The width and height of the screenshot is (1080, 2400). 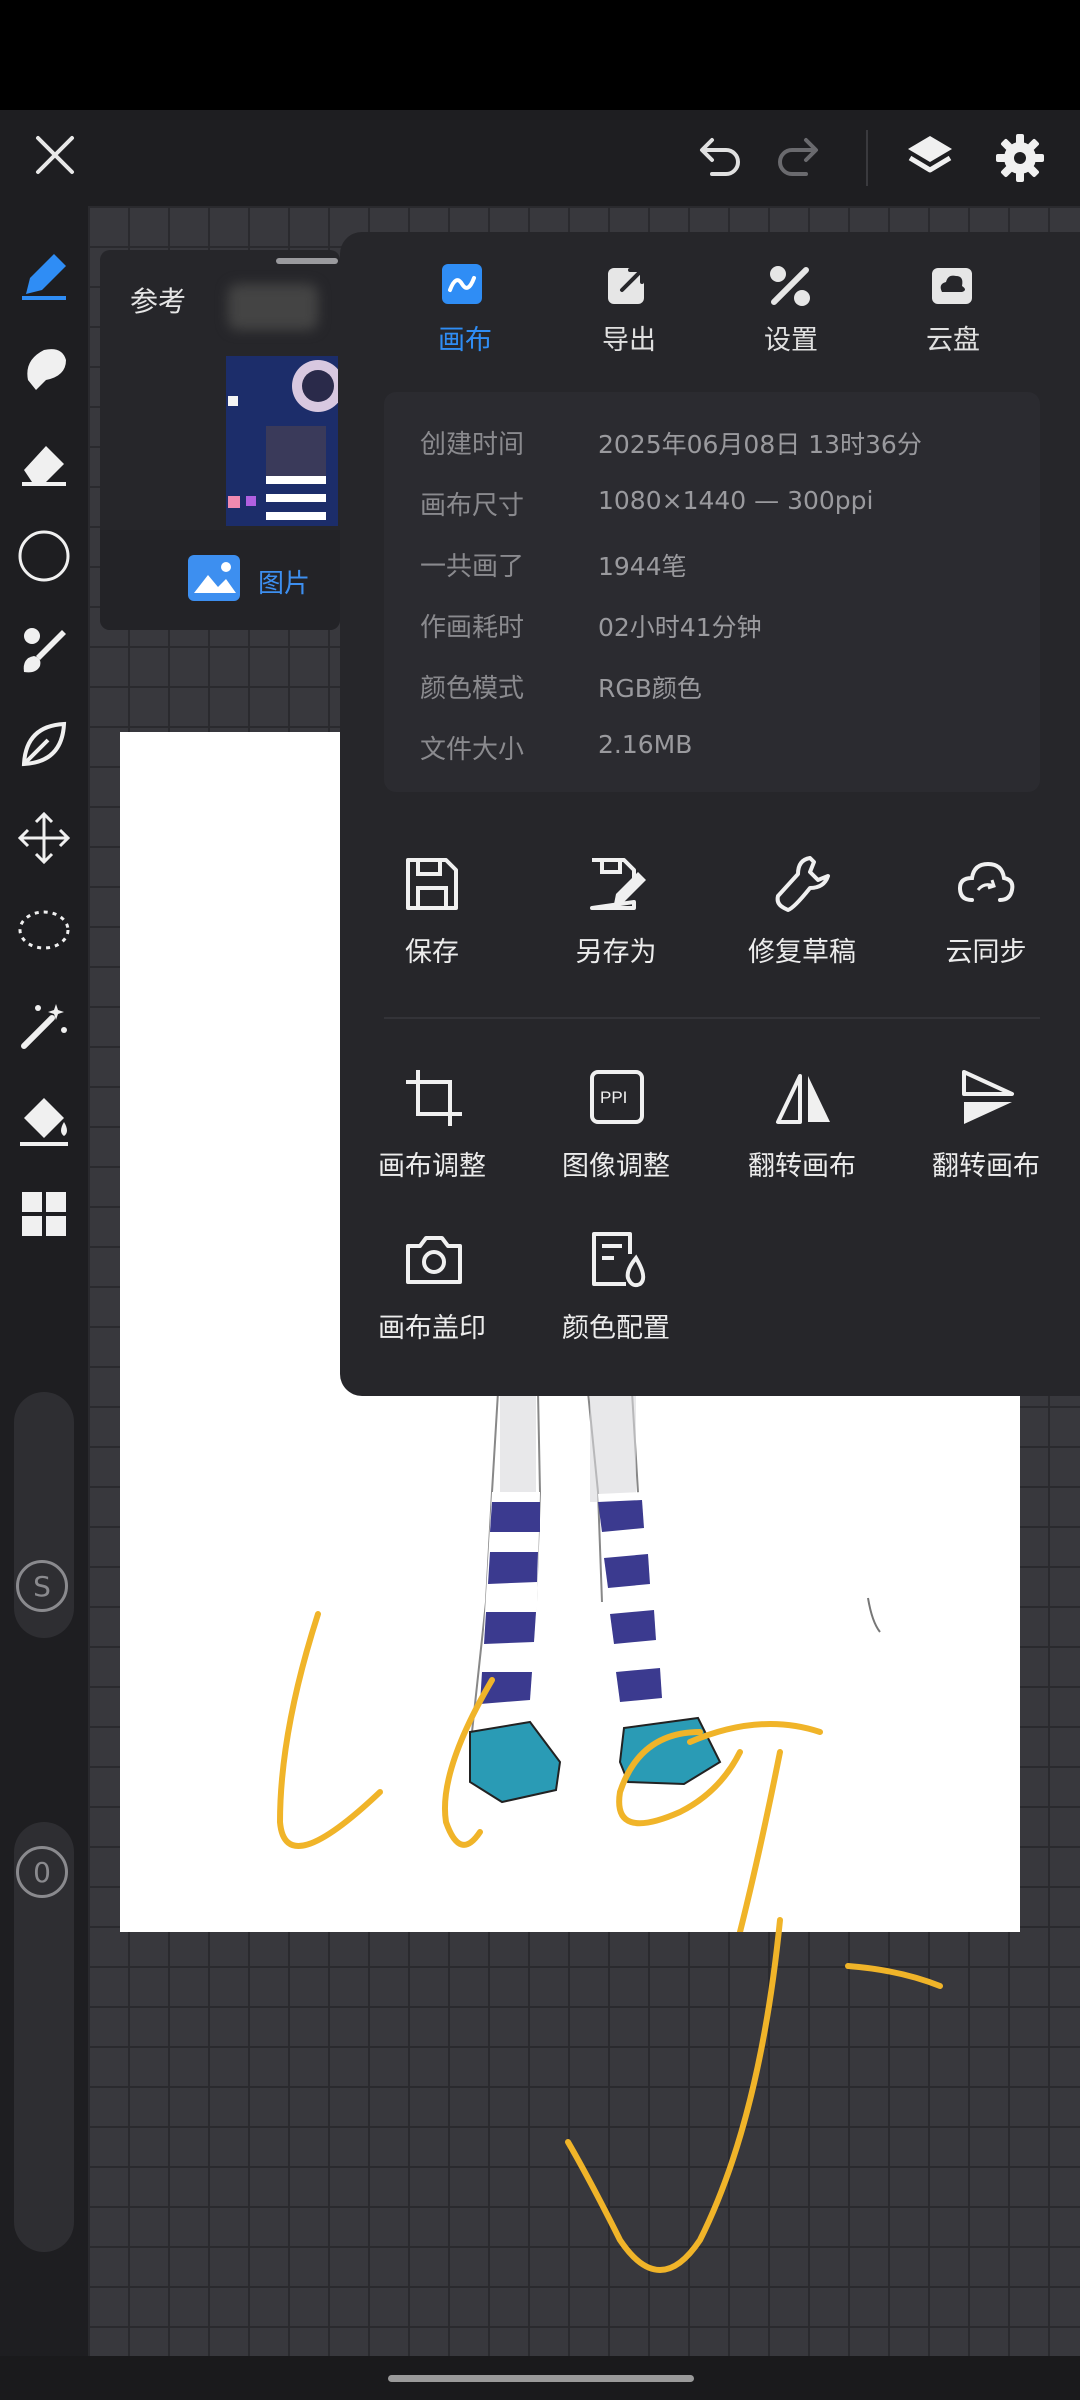 What do you see at coordinates (282, 441) in the screenshot?
I see `reference-thumbnail` at bounding box center [282, 441].